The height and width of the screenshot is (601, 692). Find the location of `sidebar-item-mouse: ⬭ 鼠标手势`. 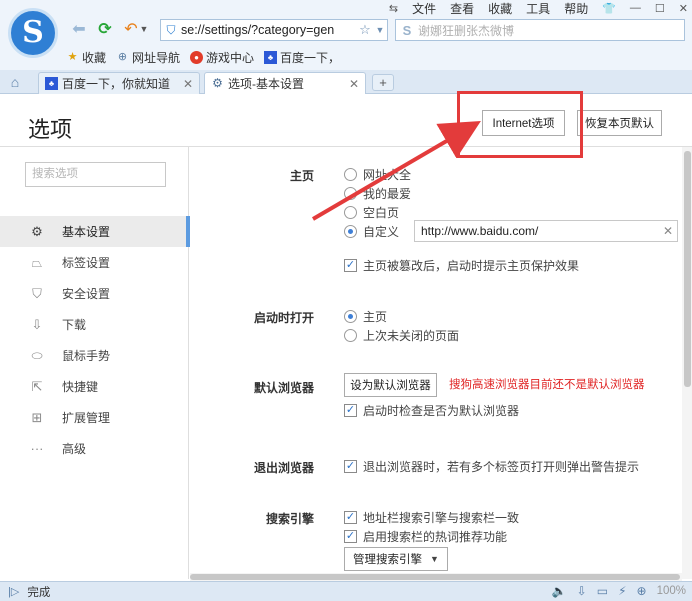

sidebar-item-mouse: ⬭ 鼠标手势 is located at coordinates (94, 355).